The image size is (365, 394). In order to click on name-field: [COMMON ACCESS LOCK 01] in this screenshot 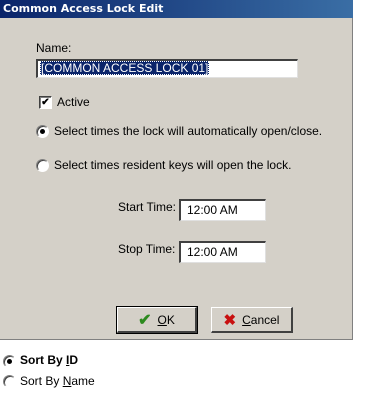, I will do `click(167, 68)`.